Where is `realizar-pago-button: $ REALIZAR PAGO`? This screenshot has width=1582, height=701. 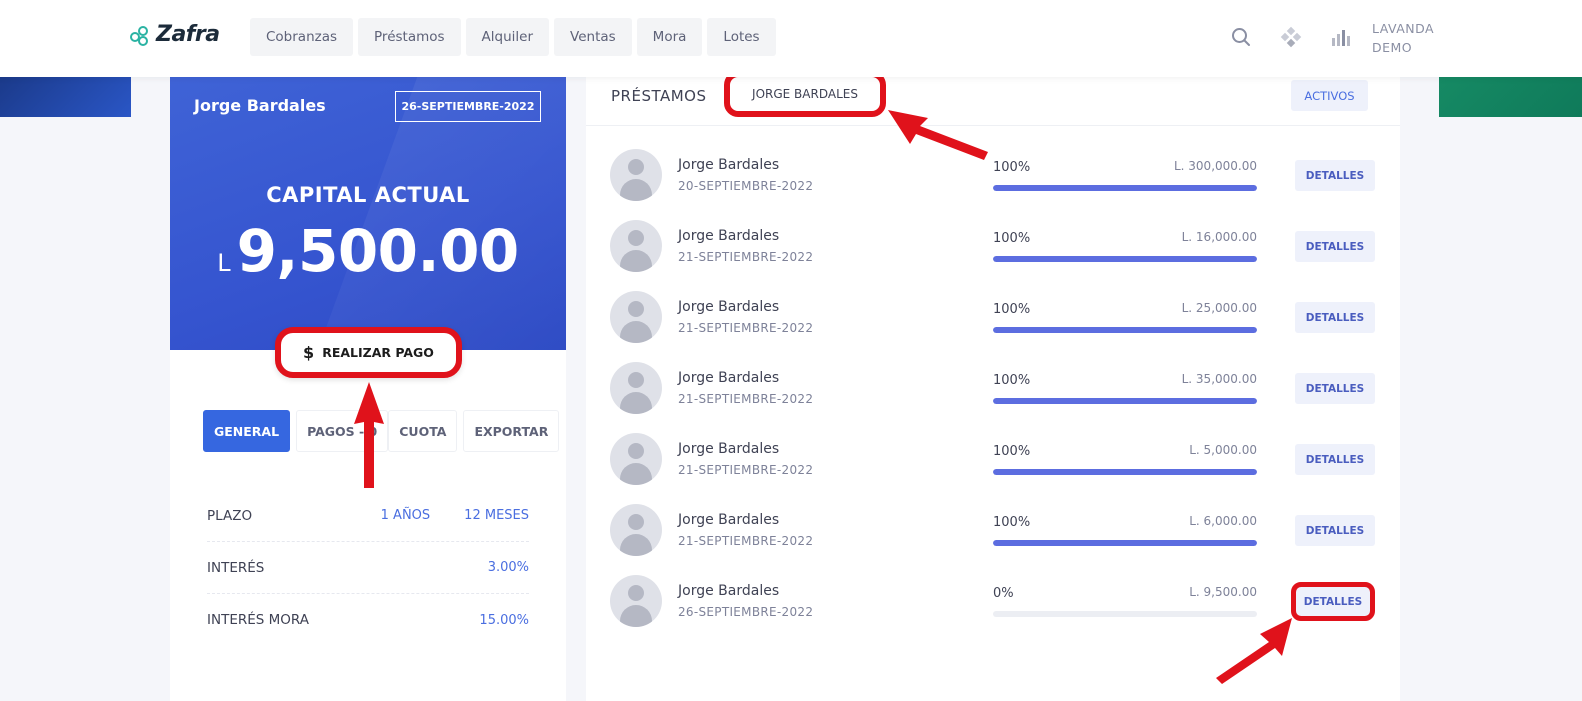 realizar-pago-button: $ REALIZAR PAGO is located at coordinates (368, 352).